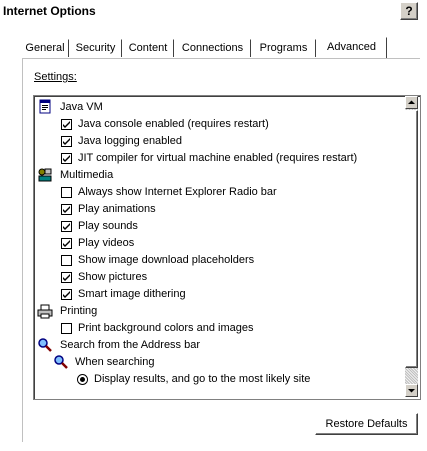  I want to click on category-label: Multimedia, so click(87, 175).